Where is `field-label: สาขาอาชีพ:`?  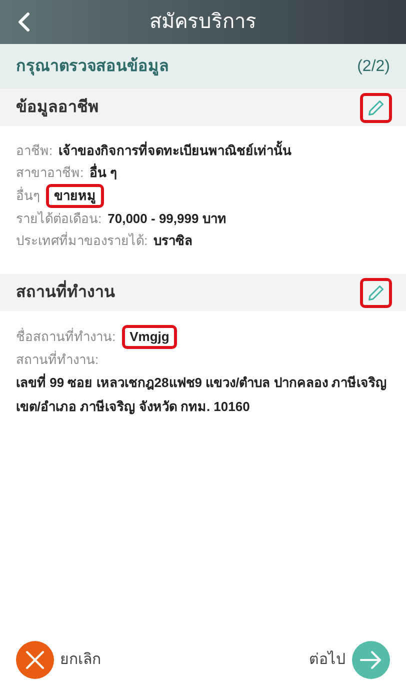 field-label: สาขาอาชีพ: is located at coordinates (50, 173).